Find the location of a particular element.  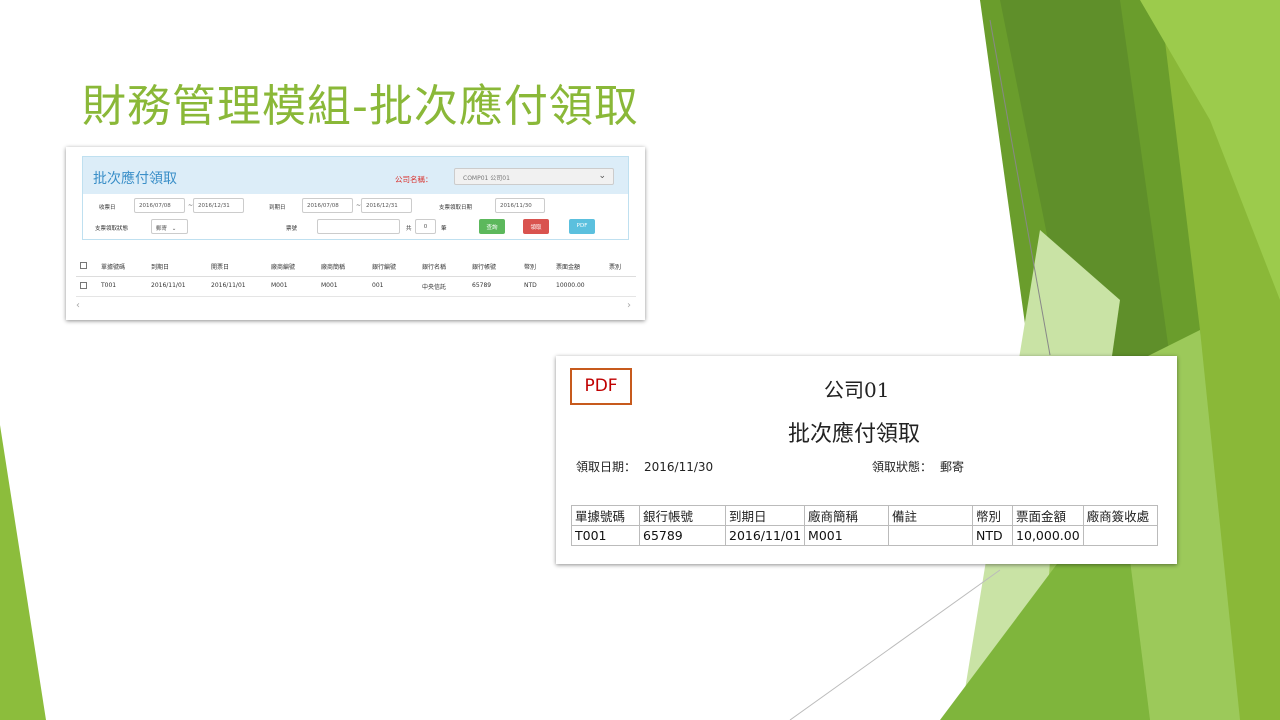

receipt-date-label: 收票日 is located at coordinates (107, 208).